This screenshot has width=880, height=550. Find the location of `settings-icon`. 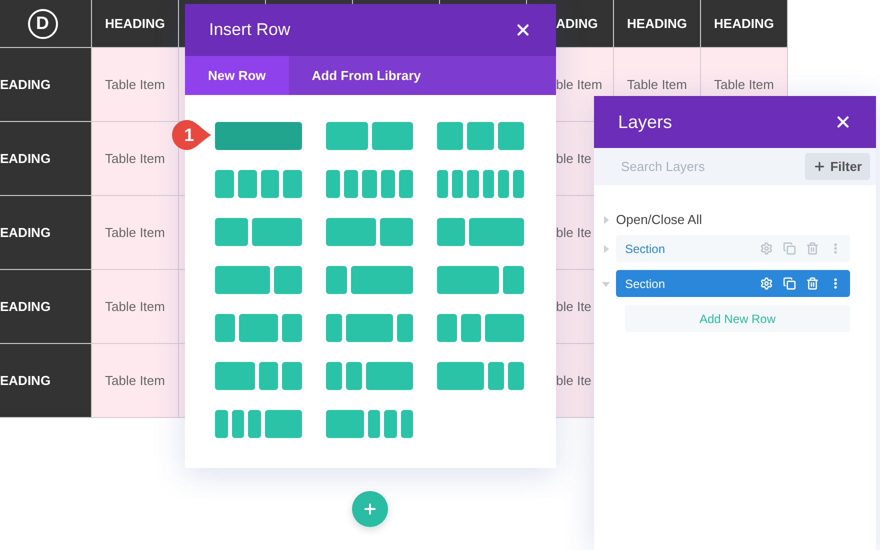

settings-icon is located at coordinates (766, 248).